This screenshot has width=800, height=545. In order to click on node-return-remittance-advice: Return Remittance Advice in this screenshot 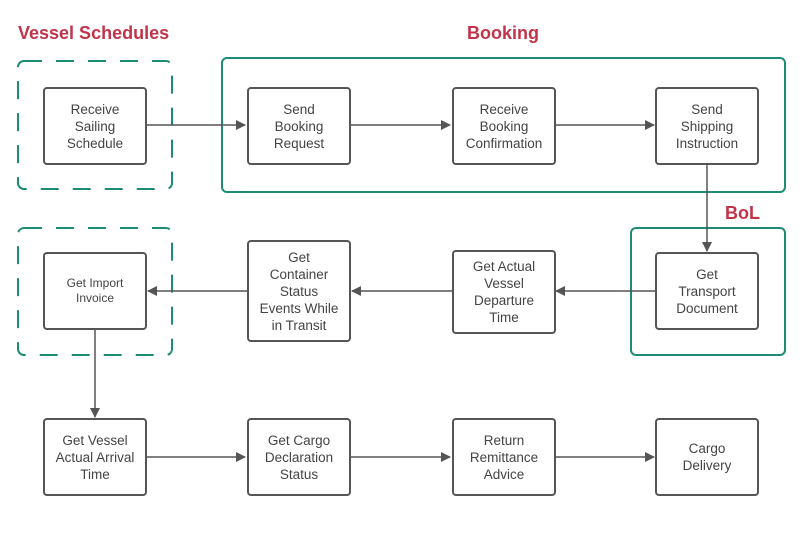, I will do `click(504, 457)`.